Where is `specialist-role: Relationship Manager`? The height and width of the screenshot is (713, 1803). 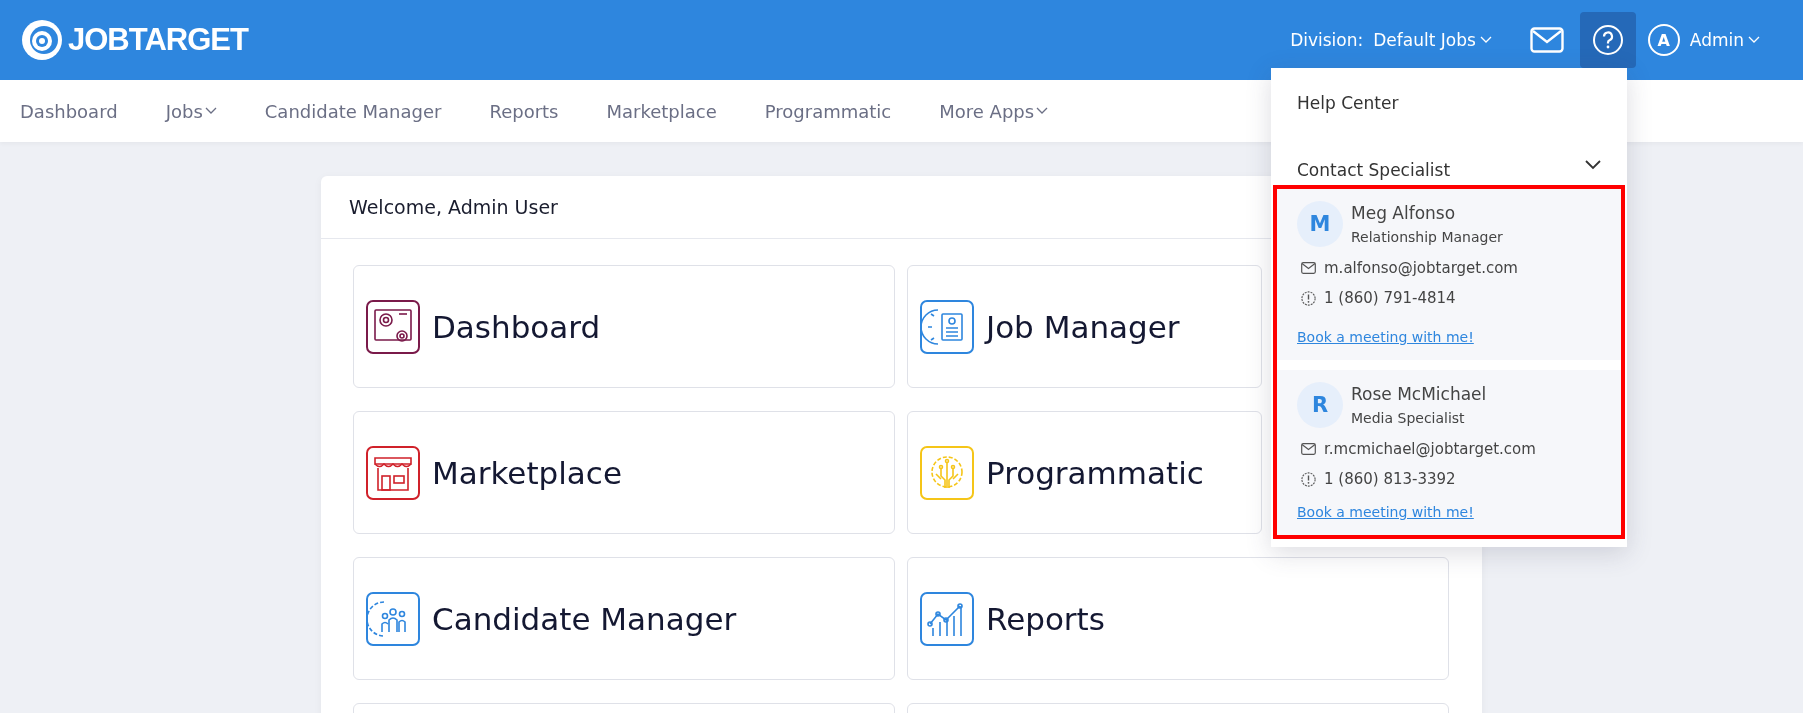
specialist-role: Relationship Manager is located at coordinates (1427, 237).